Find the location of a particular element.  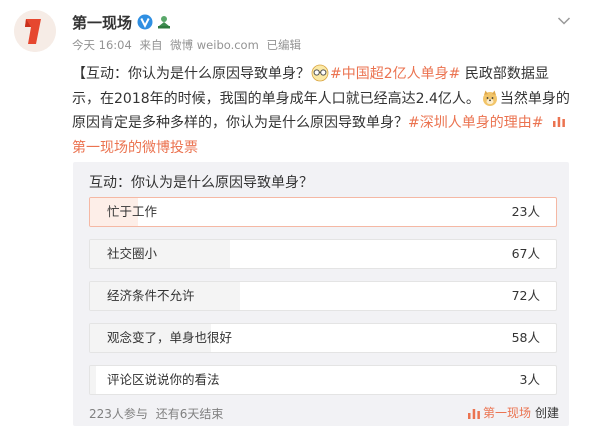

source-prefix: 来自 is located at coordinates (151, 45).